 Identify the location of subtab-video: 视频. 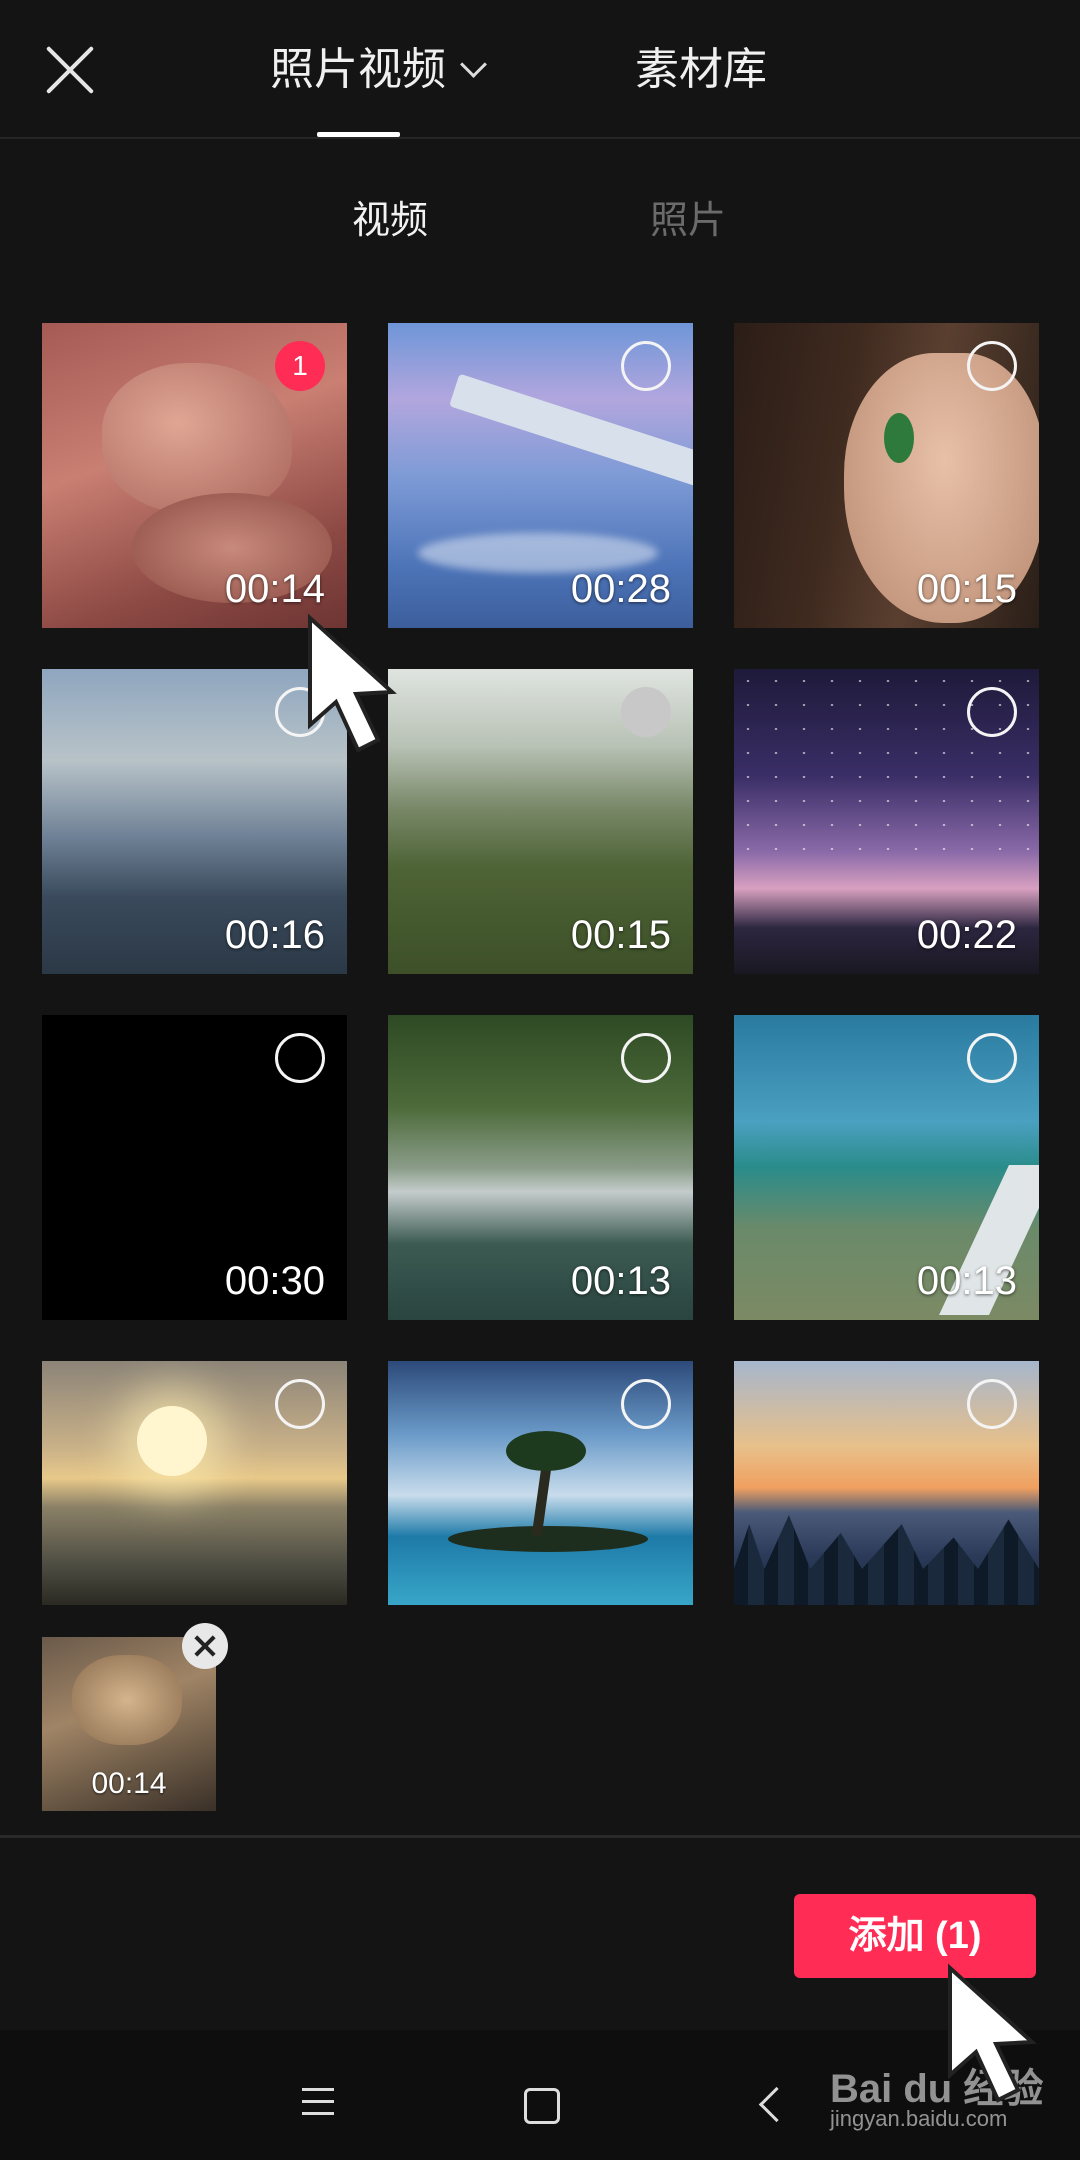
(390, 221).